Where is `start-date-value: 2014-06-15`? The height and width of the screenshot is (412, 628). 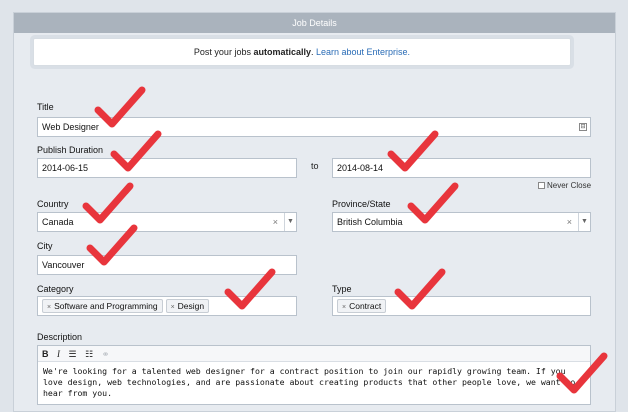
start-date-value: 2014-06-15 is located at coordinates (65, 168).